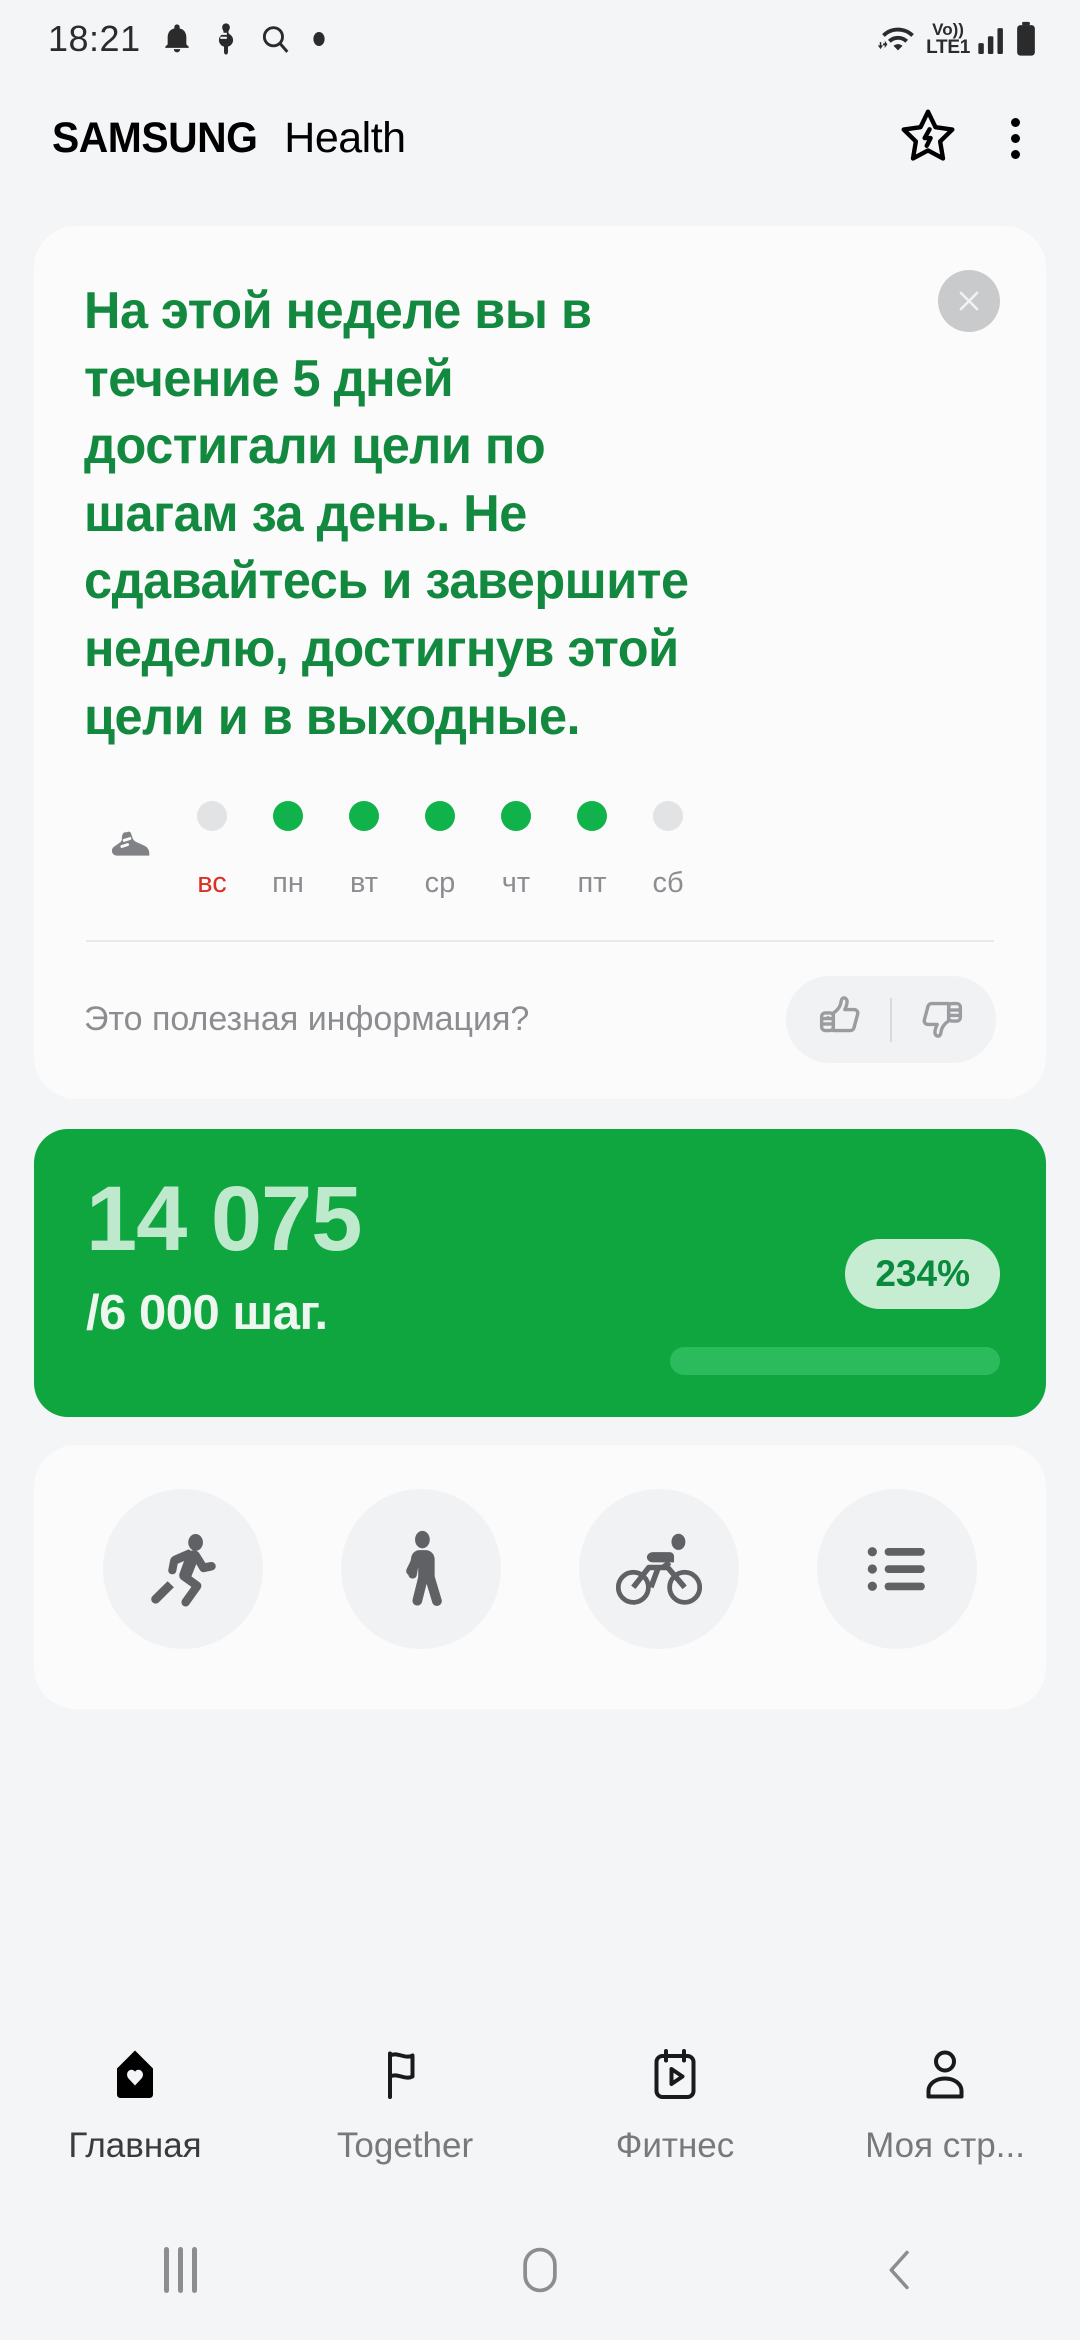 This screenshot has height=2340, width=1080. I want to click on home-circle-icon, so click(540, 2270).